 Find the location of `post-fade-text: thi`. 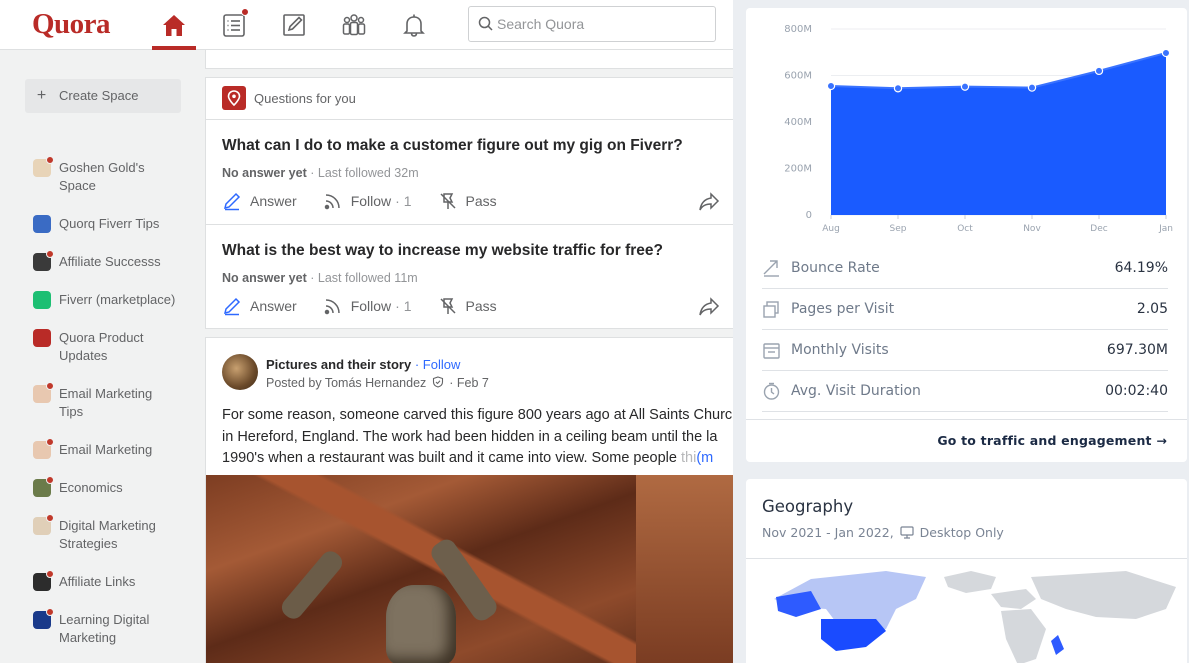

post-fade-text: thi is located at coordinates (688, 458).